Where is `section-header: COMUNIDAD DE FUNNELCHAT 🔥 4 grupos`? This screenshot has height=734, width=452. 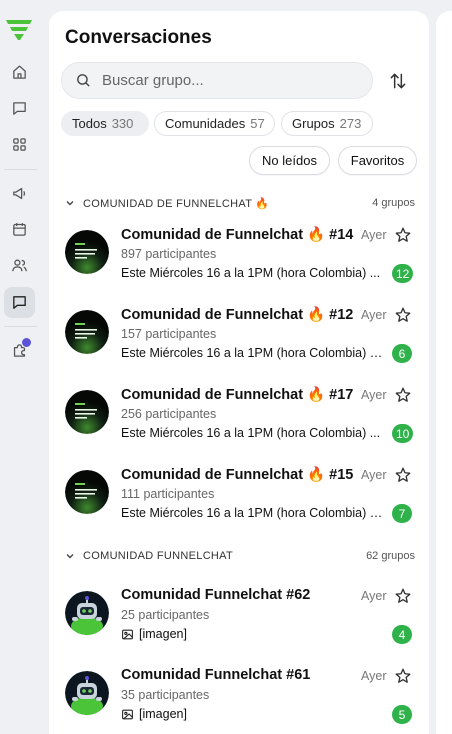 section-header: COMUNIDAD DE FUNNELCHAT 🔥 4 grupos is located at coordinates (240, 203).